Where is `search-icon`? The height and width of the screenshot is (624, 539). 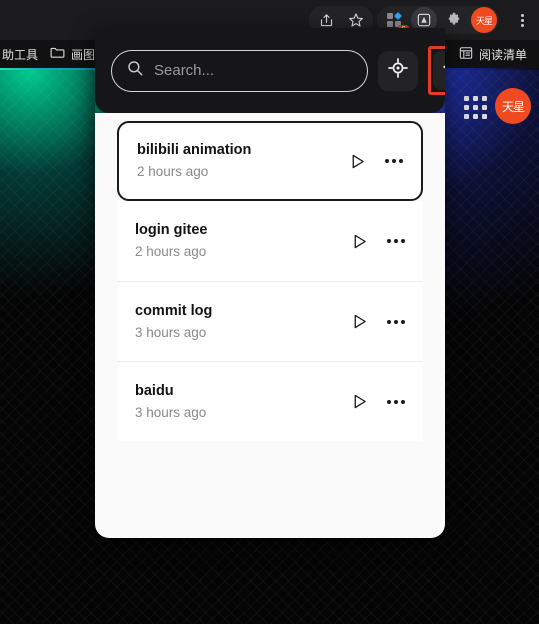 search-icon is located at coordinates (135, 70).